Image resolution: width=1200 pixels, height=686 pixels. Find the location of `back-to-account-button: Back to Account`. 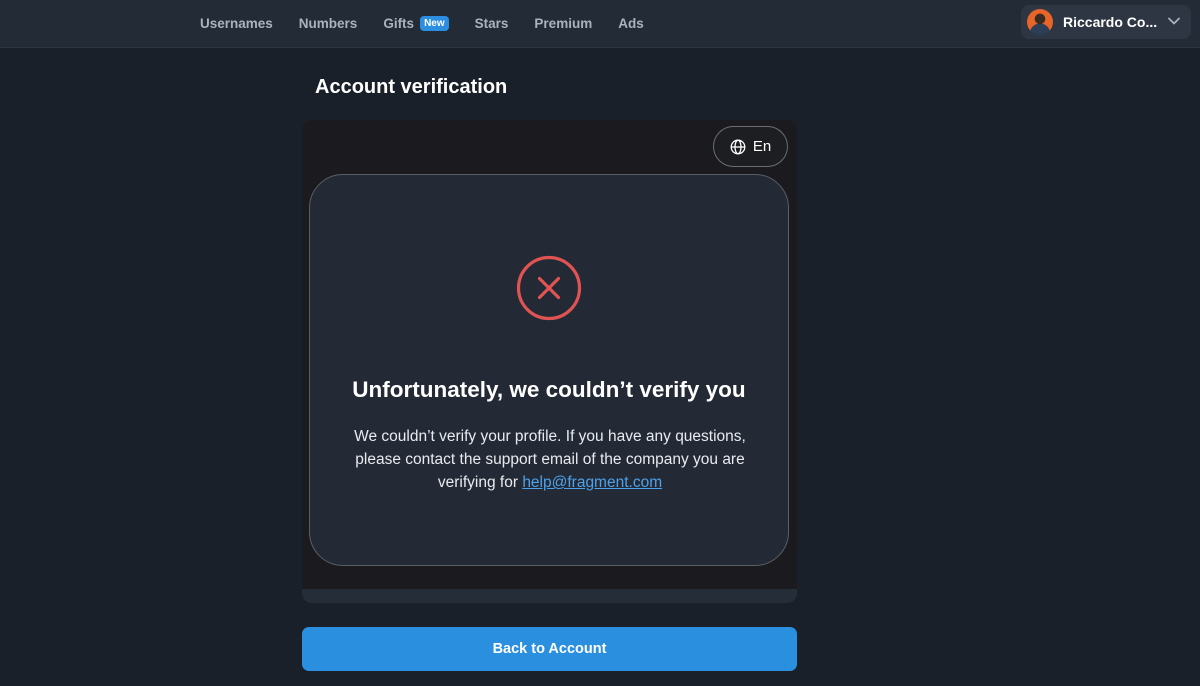

back-to-account-button: Back to Account is located at coordinates (549, 649).